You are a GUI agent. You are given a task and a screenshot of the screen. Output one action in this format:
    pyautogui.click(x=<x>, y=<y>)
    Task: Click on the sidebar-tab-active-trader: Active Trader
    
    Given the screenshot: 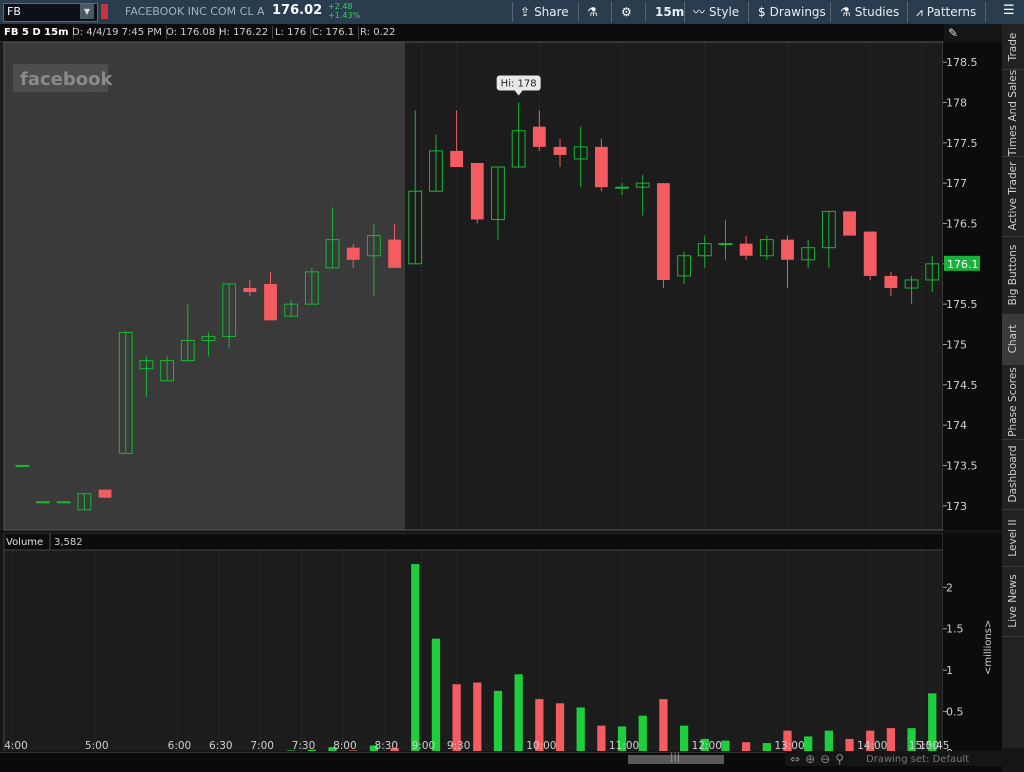 What is the action you would take?
    pyautogui.click(x=1013, y=196)
    